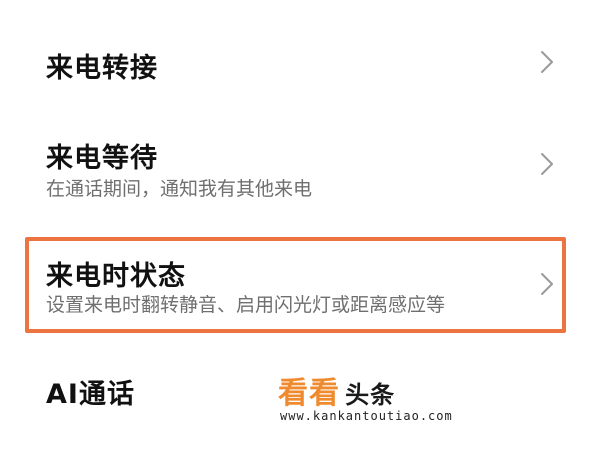 This screenshot has height=450, width=600. I want to click on watermark-logo: 看看 头条, so click(336, 390).